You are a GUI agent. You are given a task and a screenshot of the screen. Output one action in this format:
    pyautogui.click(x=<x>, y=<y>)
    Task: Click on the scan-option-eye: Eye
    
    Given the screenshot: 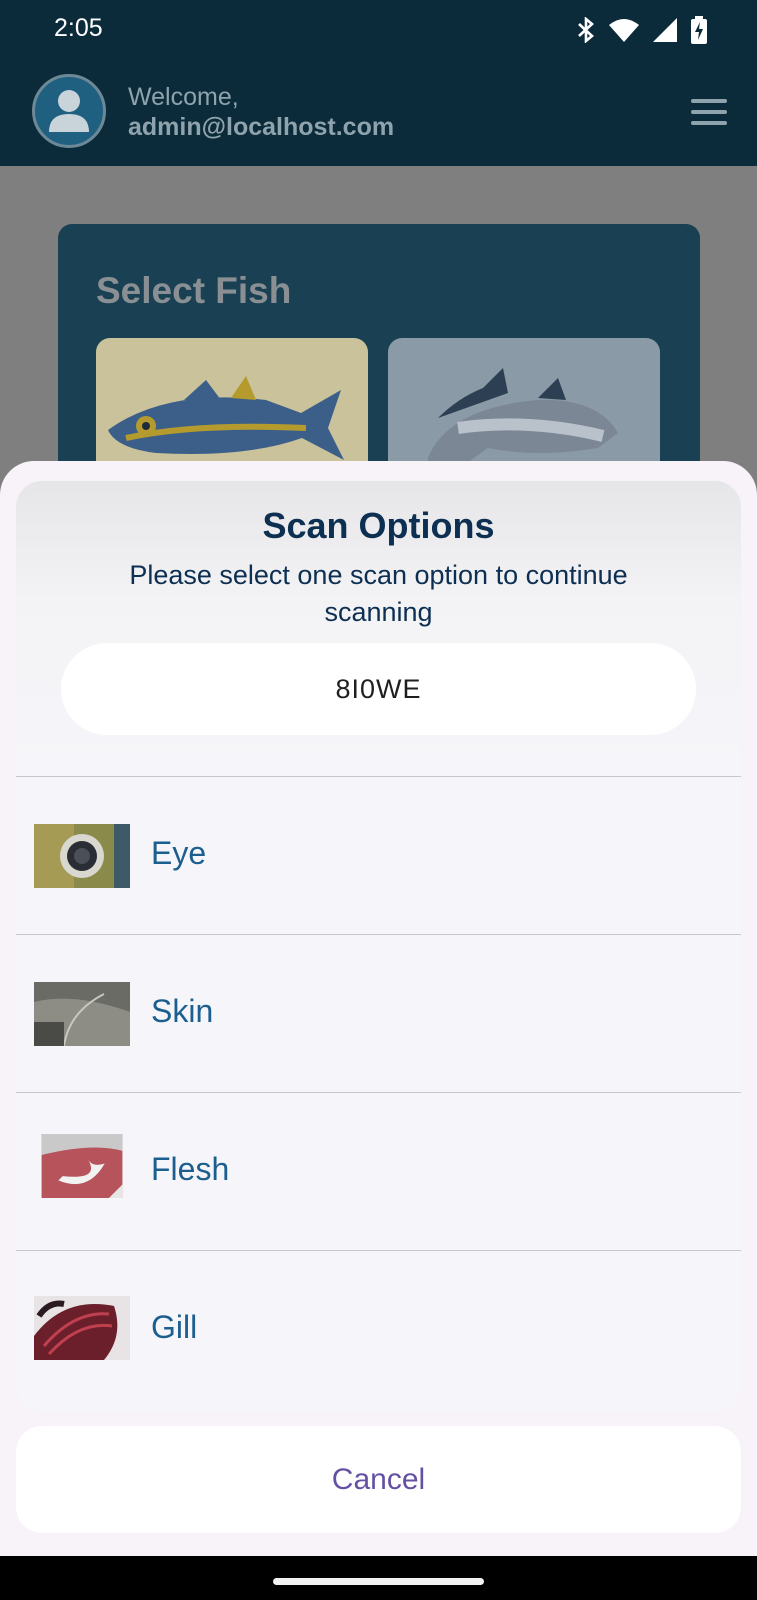 What is the action you would take?
    pyautogui.click(x=378, y=855)
    